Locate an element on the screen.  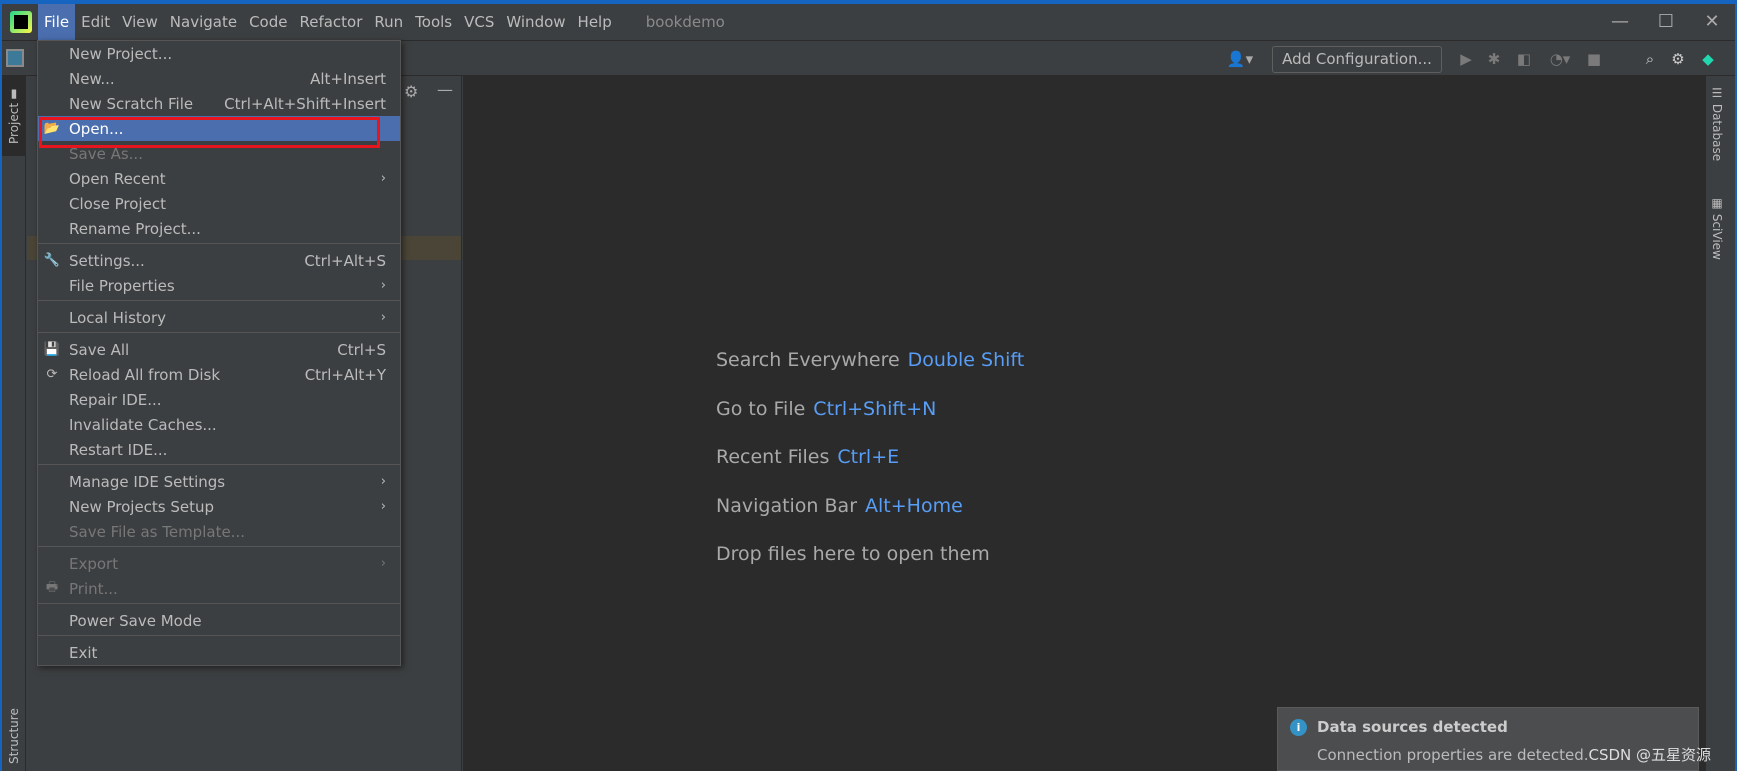
notification-body: Connection properties are detected. is located at coordinates (1453, 755).